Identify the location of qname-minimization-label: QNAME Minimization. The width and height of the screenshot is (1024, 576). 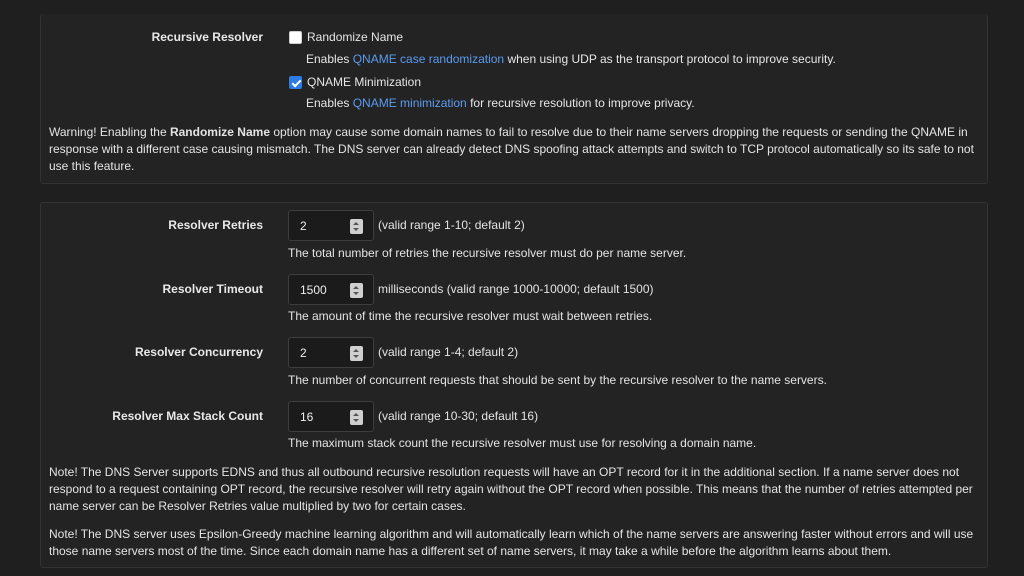
(364, 82).